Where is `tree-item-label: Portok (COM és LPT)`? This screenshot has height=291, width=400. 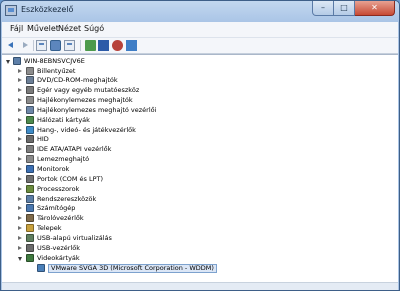 tree-item-label: Portok (COM és LPT) is located at coordinates (70, 178).